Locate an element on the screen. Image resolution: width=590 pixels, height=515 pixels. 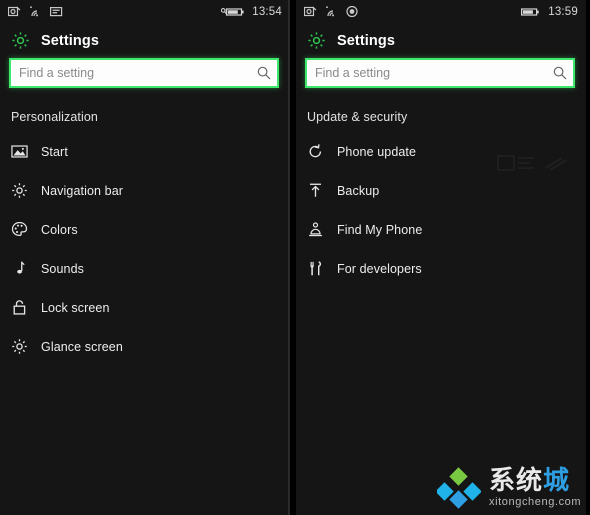
picture-icon is located at coordinates (19, 151).